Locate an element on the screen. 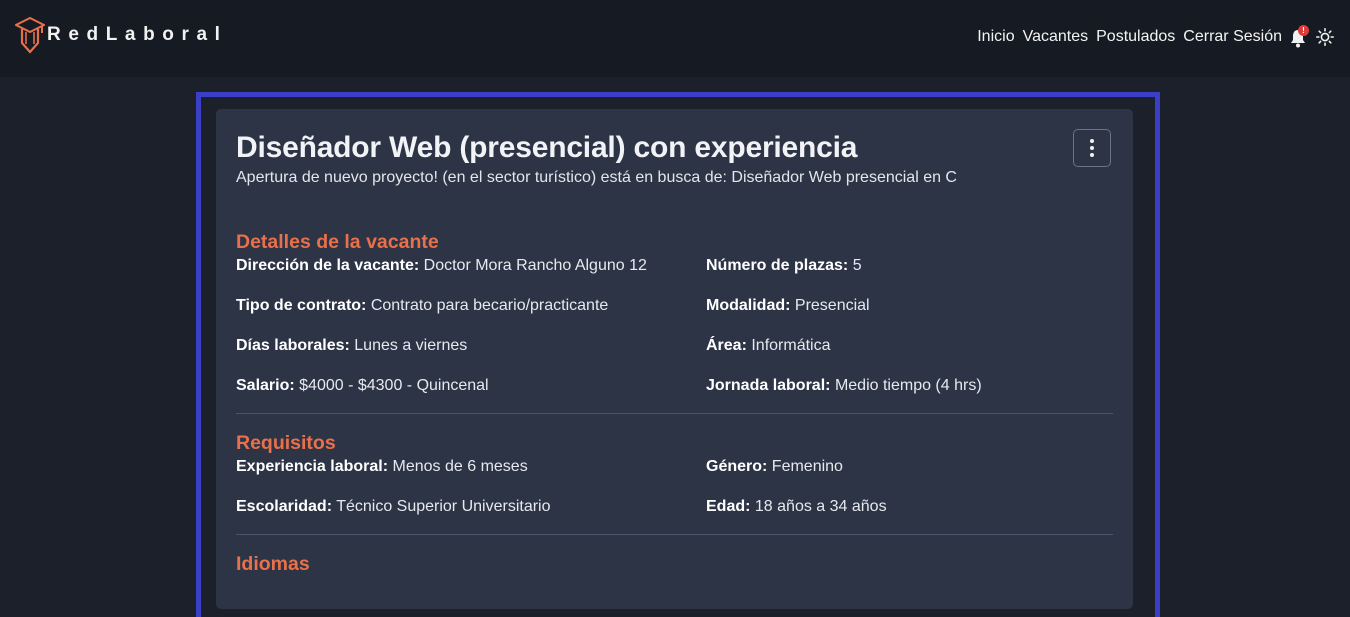 This screenshot has height=617, width=1350. field-label: Salario: is located at coordinates (265, 385).